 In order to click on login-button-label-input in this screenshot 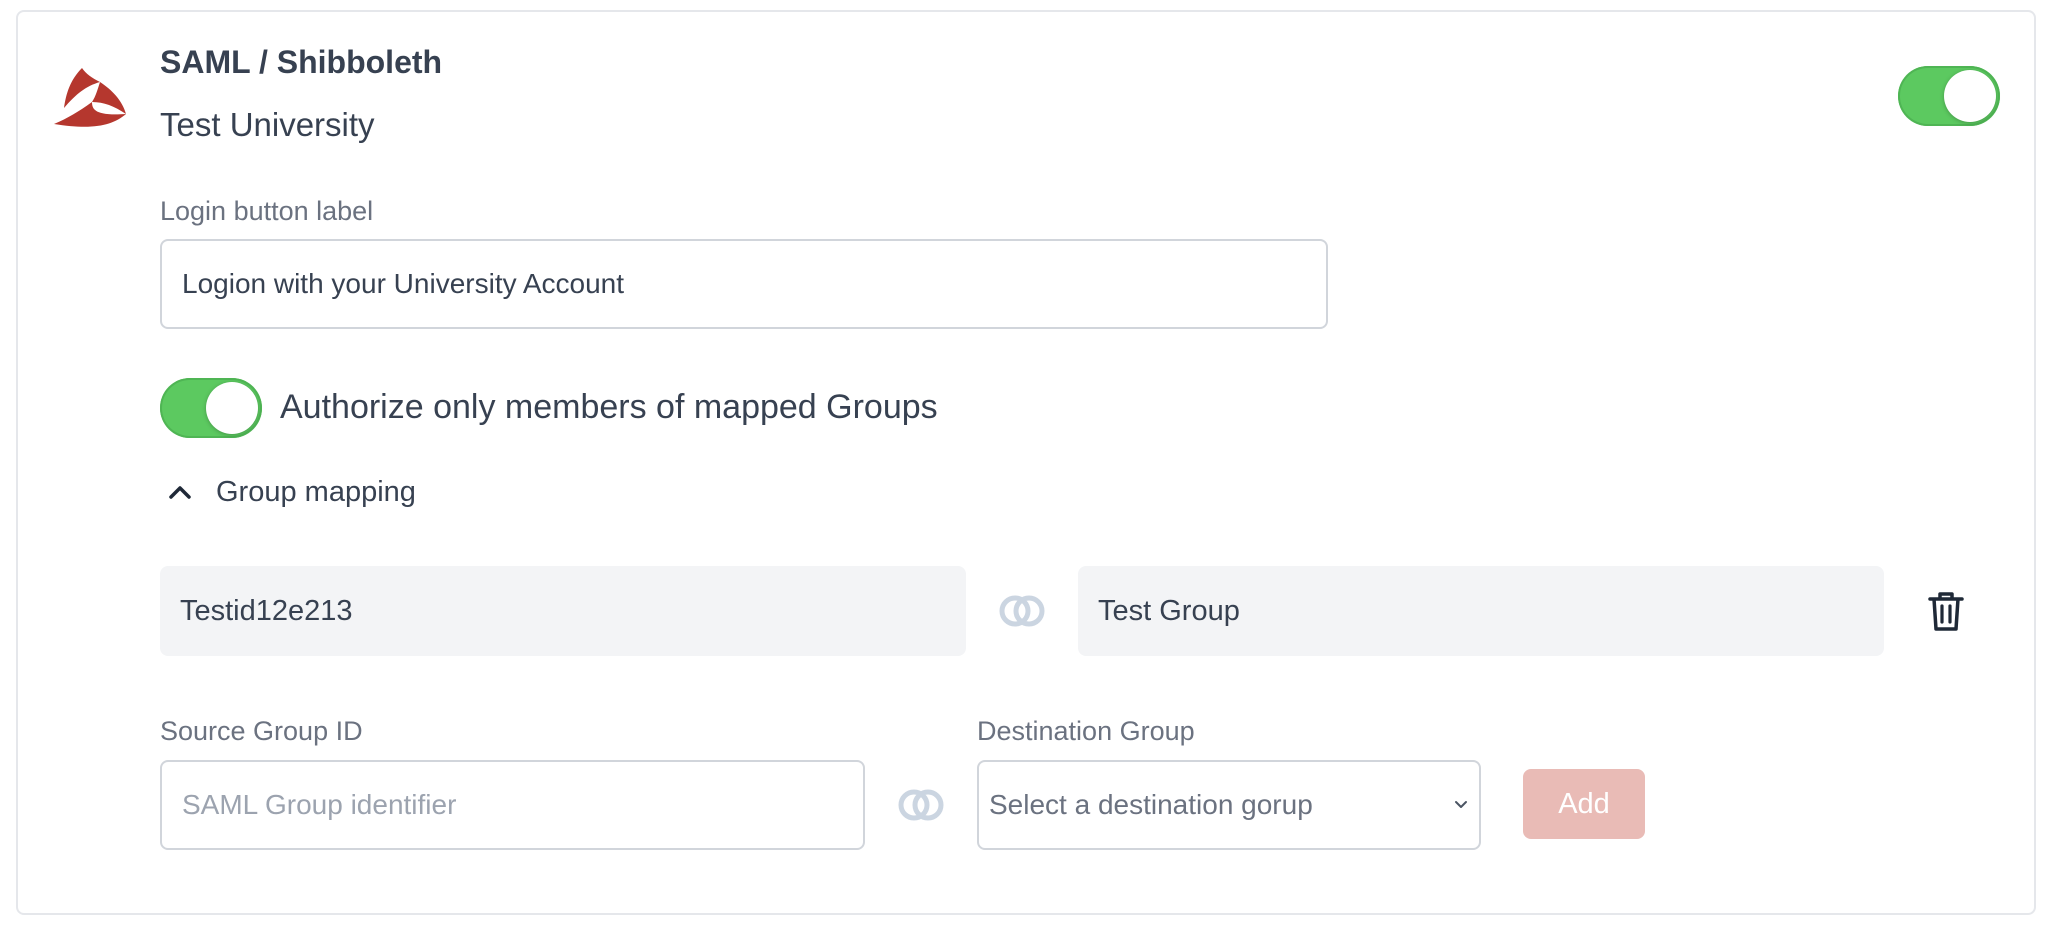, I will do `click(744, 284)`.